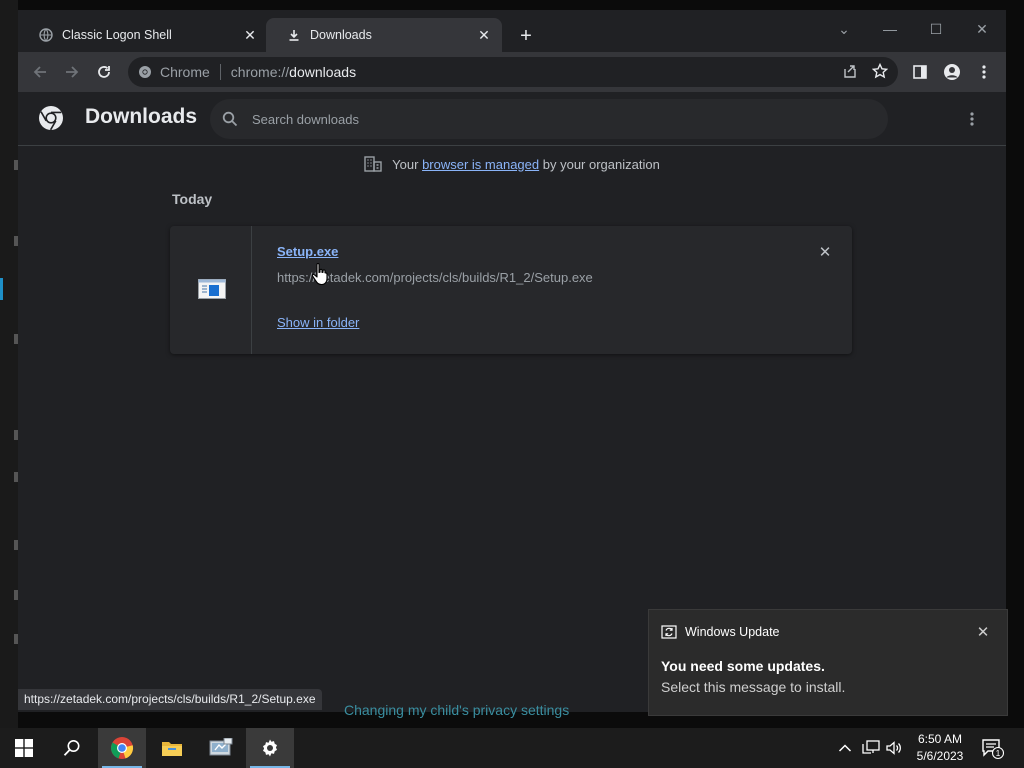  I want to click on windows-update-icon, so click(669, 632).